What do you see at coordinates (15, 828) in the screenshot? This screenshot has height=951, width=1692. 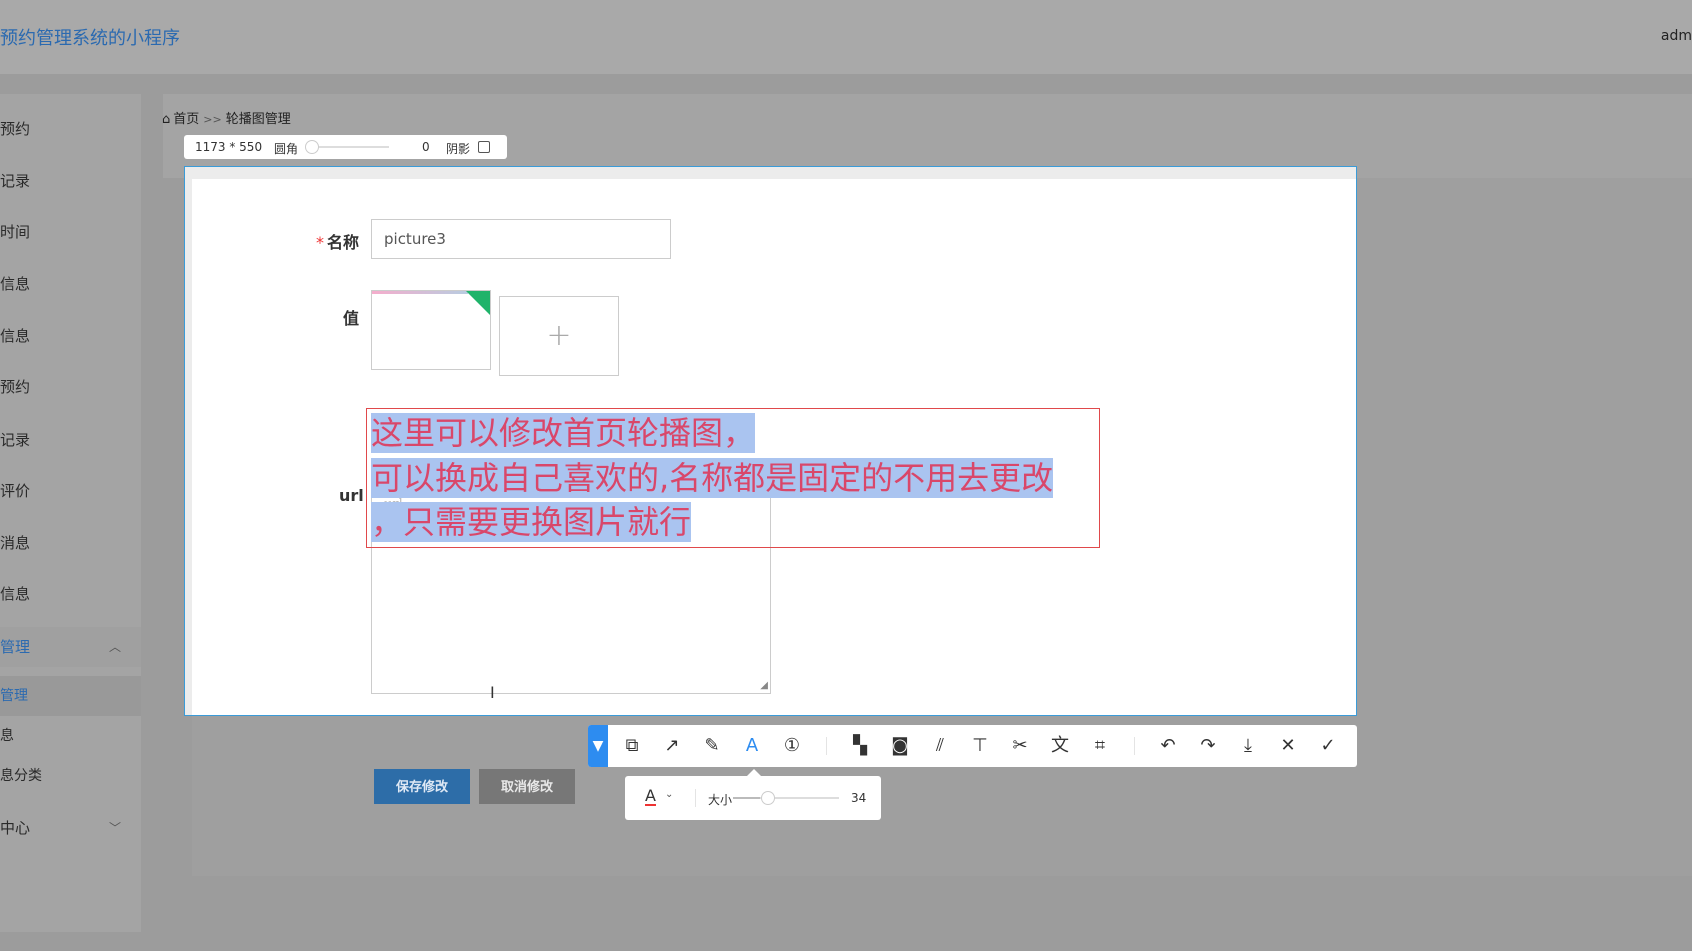 I see `sidebar-item-label: 中心` at bounding box center [15, 828].